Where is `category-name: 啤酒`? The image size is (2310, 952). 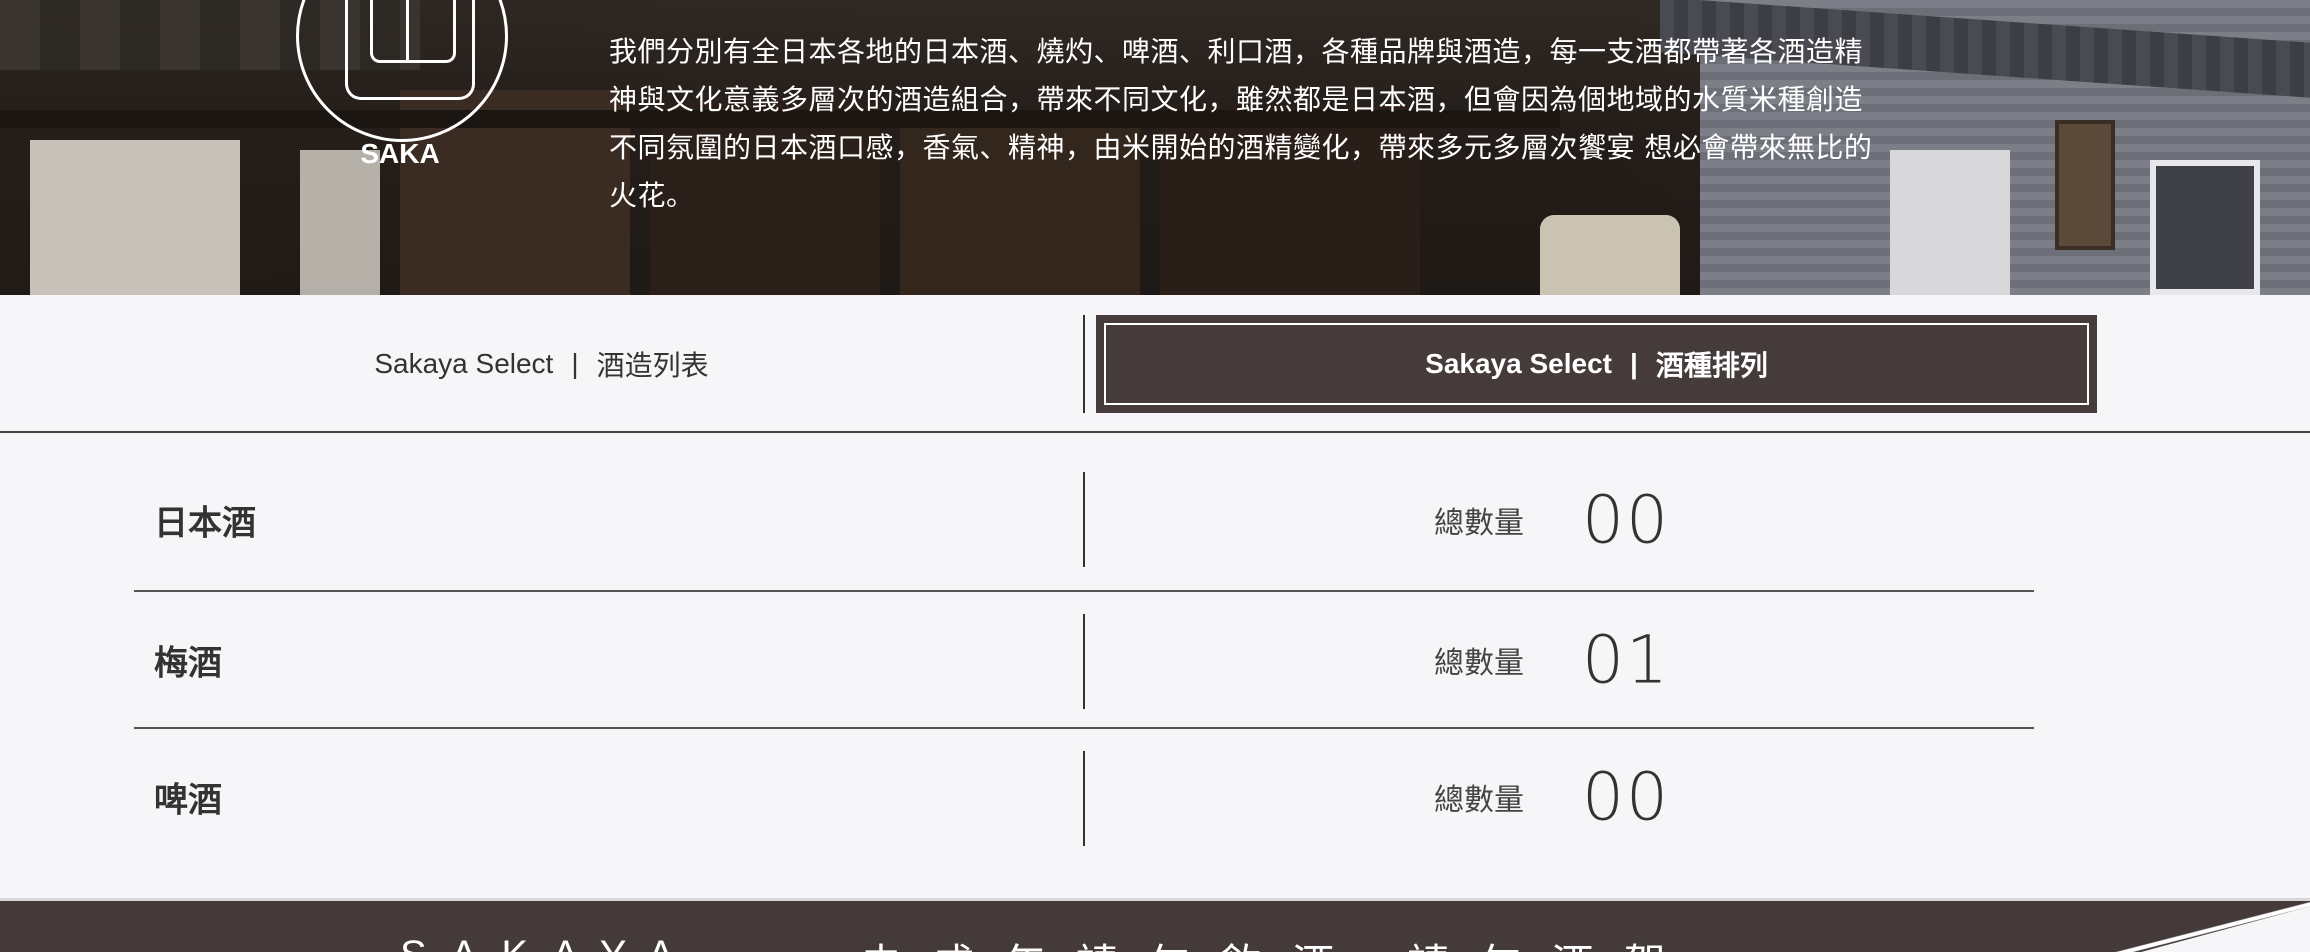 category-name: 啤酒 is located at coordinates (188, 800).